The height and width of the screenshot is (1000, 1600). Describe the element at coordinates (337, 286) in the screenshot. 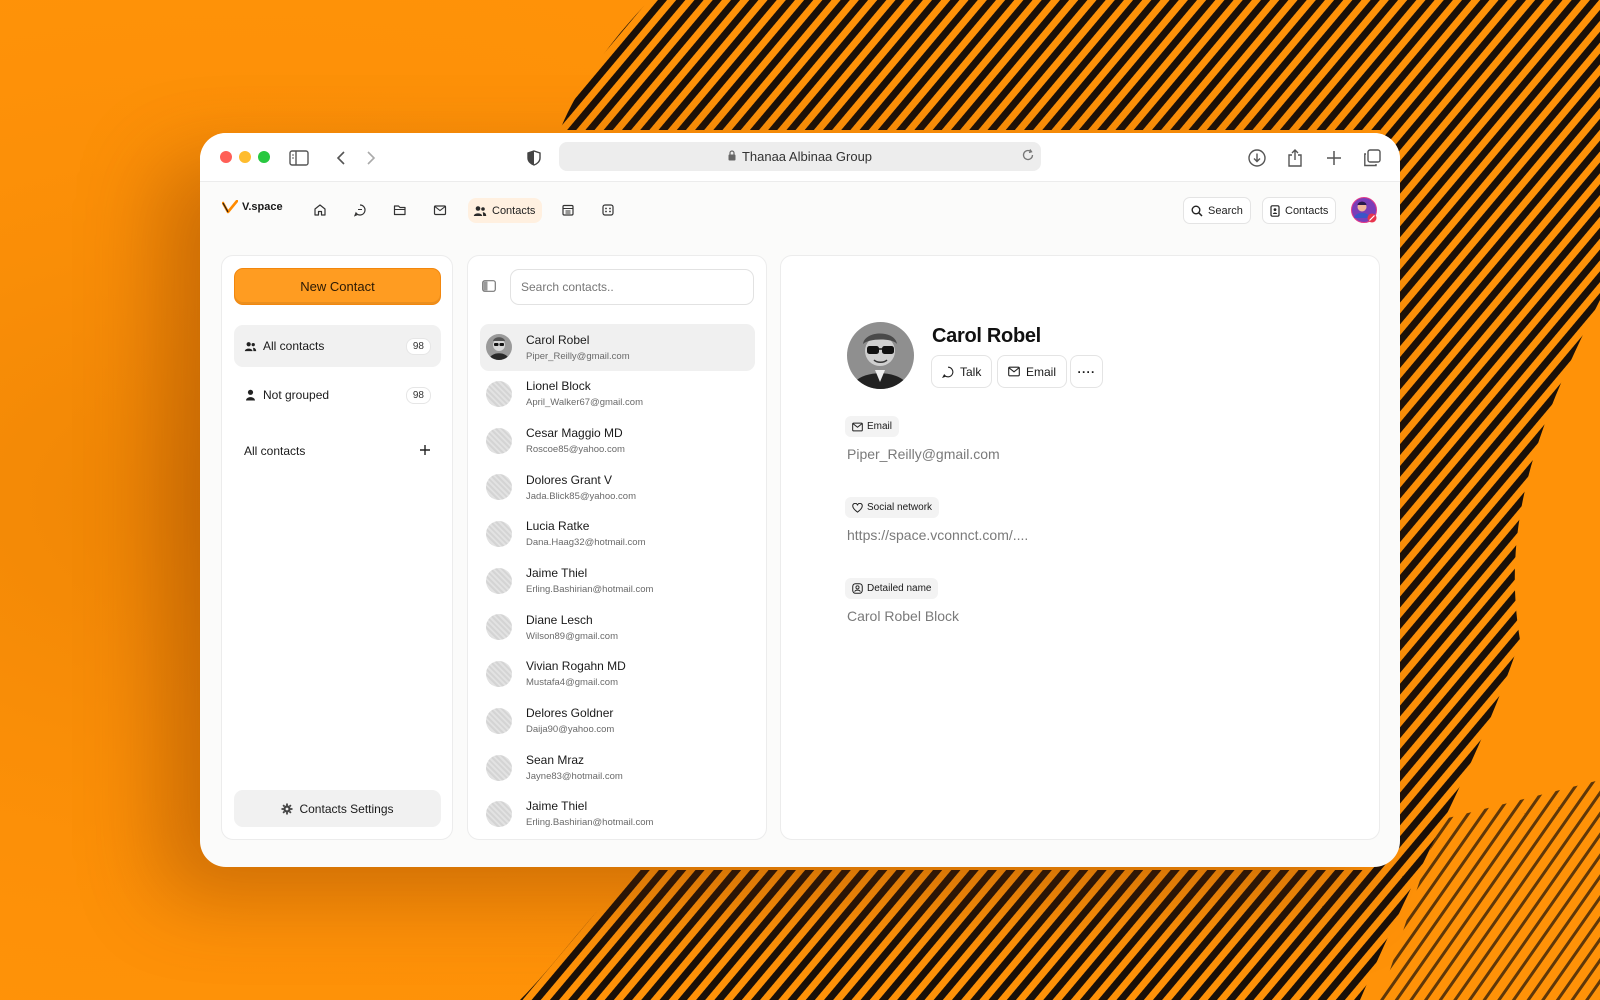

I see `new-contact-button: New Contact` at that location.